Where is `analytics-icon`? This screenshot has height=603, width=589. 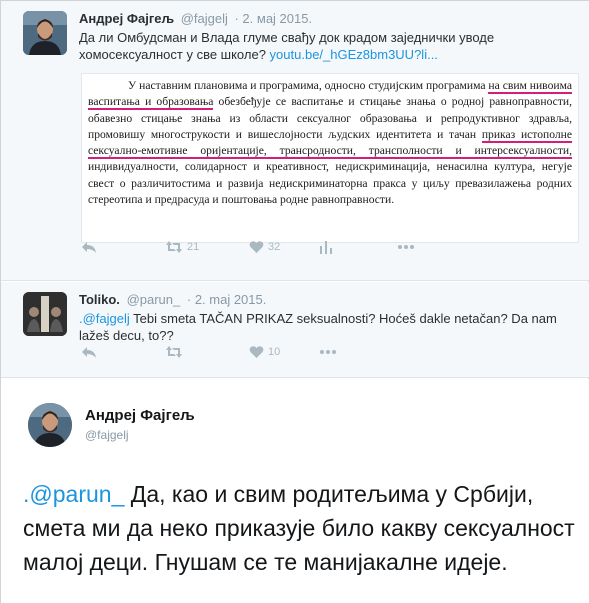
analytics-icon is located at coordinates (326, 247).